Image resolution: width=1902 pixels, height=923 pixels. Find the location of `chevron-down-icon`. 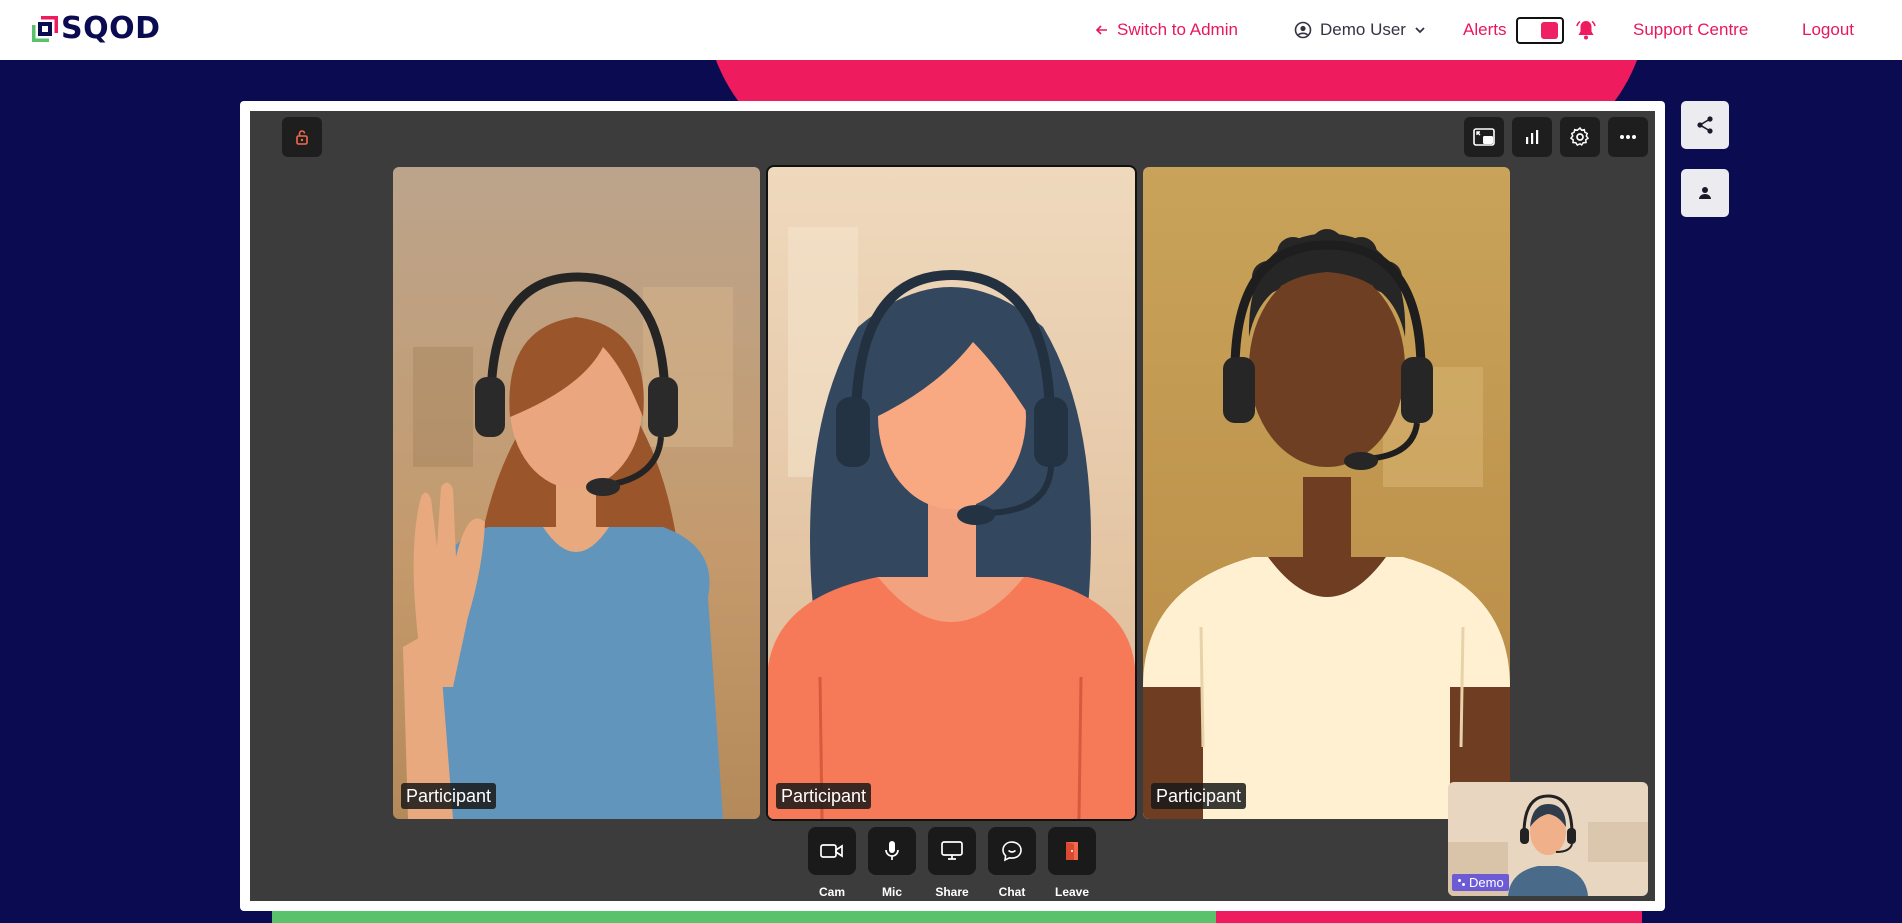

chevron-down-icon is located at coordinates (1420, 30).